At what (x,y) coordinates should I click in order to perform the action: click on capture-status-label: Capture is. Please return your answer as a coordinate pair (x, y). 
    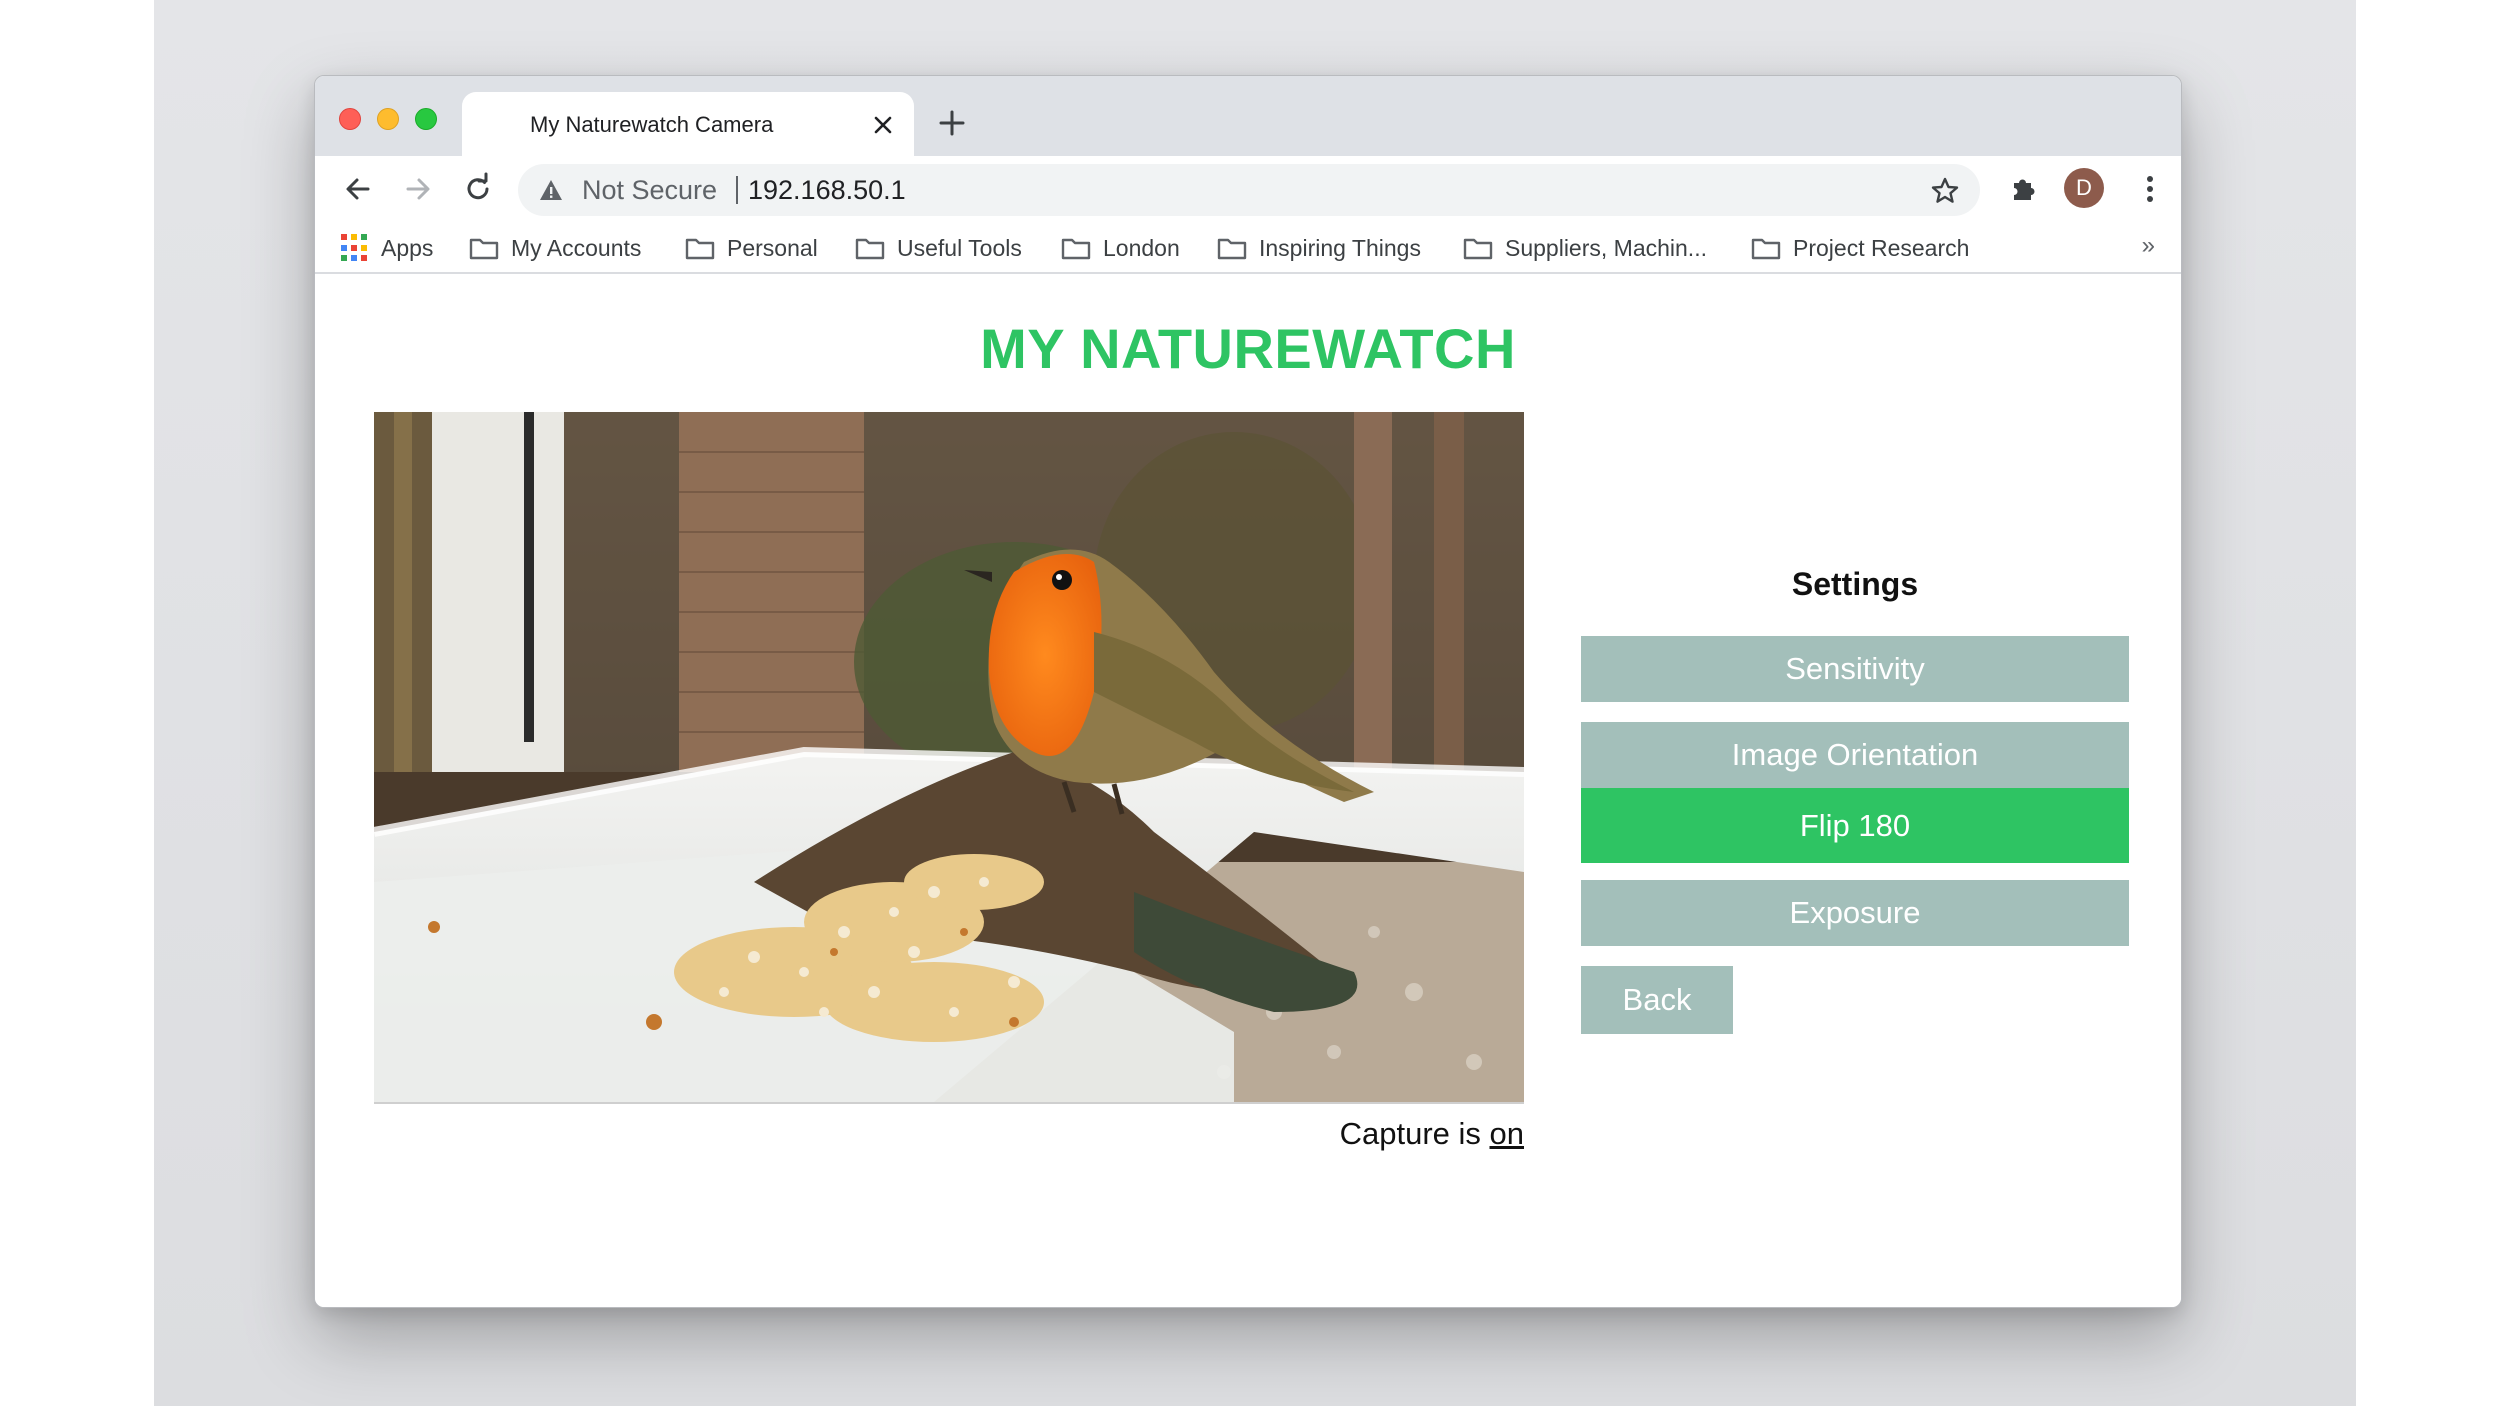
    Looking at the image, I should click on (1410, 1133).